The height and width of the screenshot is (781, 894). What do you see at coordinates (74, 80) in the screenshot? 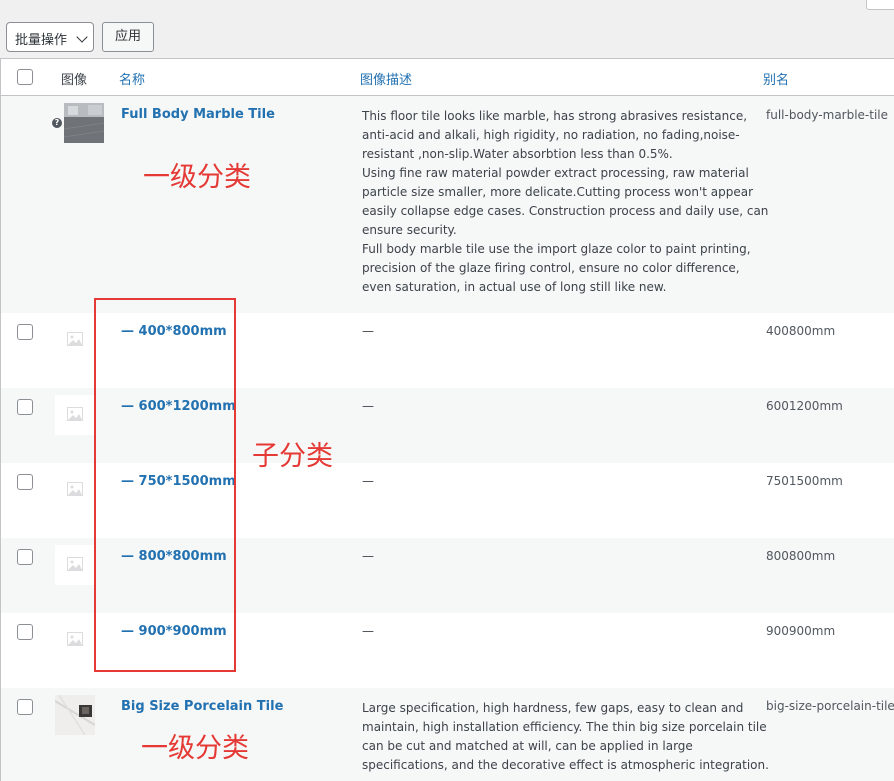
I see `column-header-image: 图像` at bounding box center [74, 80].